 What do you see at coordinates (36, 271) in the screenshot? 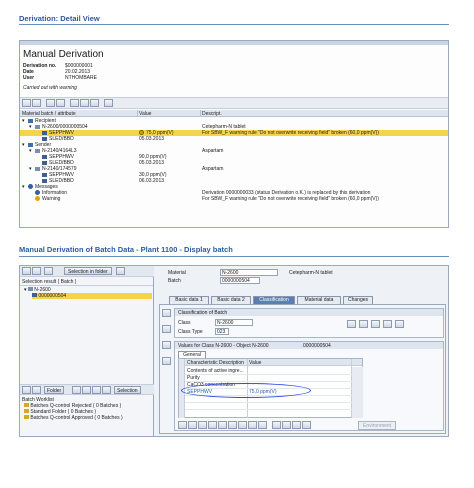
I see `forward-icon` at bounding box center [36, 271].